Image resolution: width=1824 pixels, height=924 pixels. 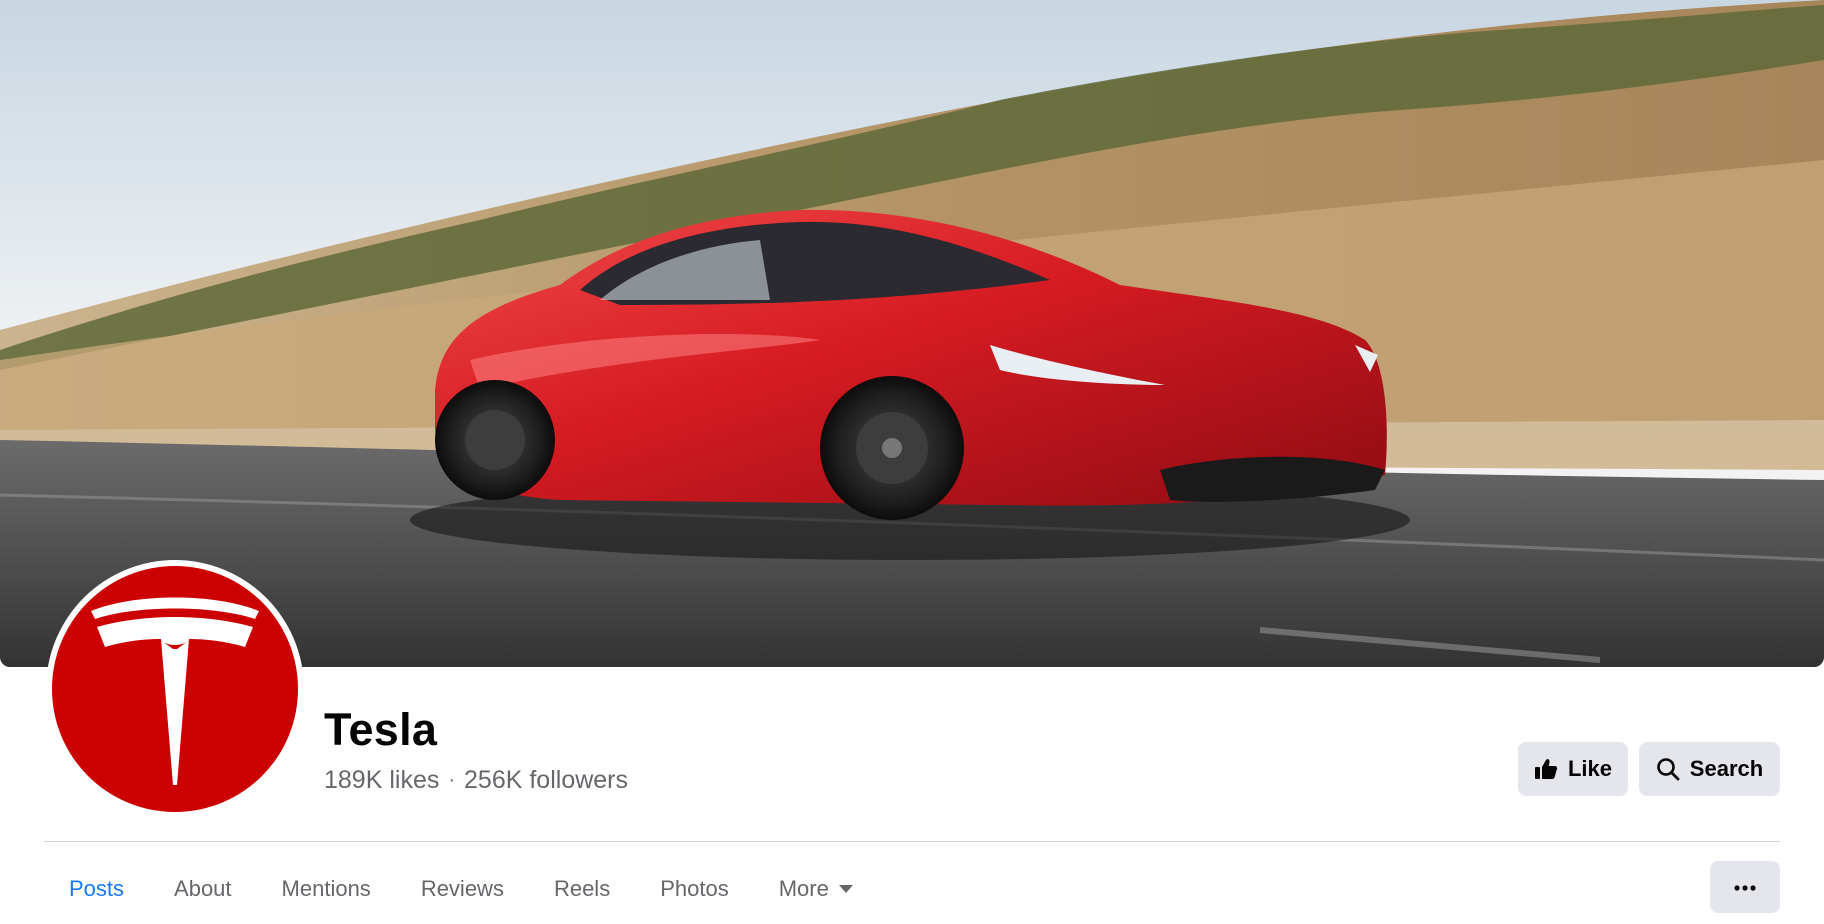 I want to click on like-button-label: Like, so click(x=1590, y=768).